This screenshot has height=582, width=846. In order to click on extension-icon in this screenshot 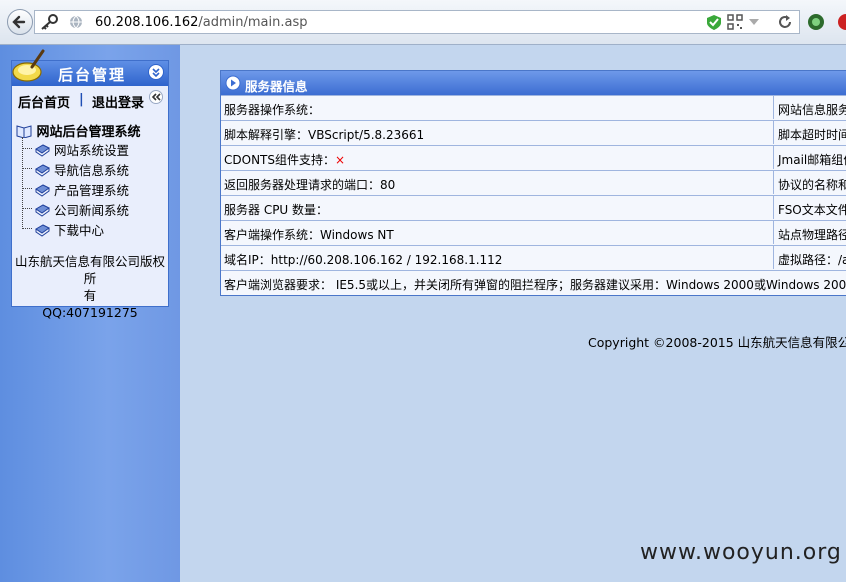, I will do `click(816, 22)`.